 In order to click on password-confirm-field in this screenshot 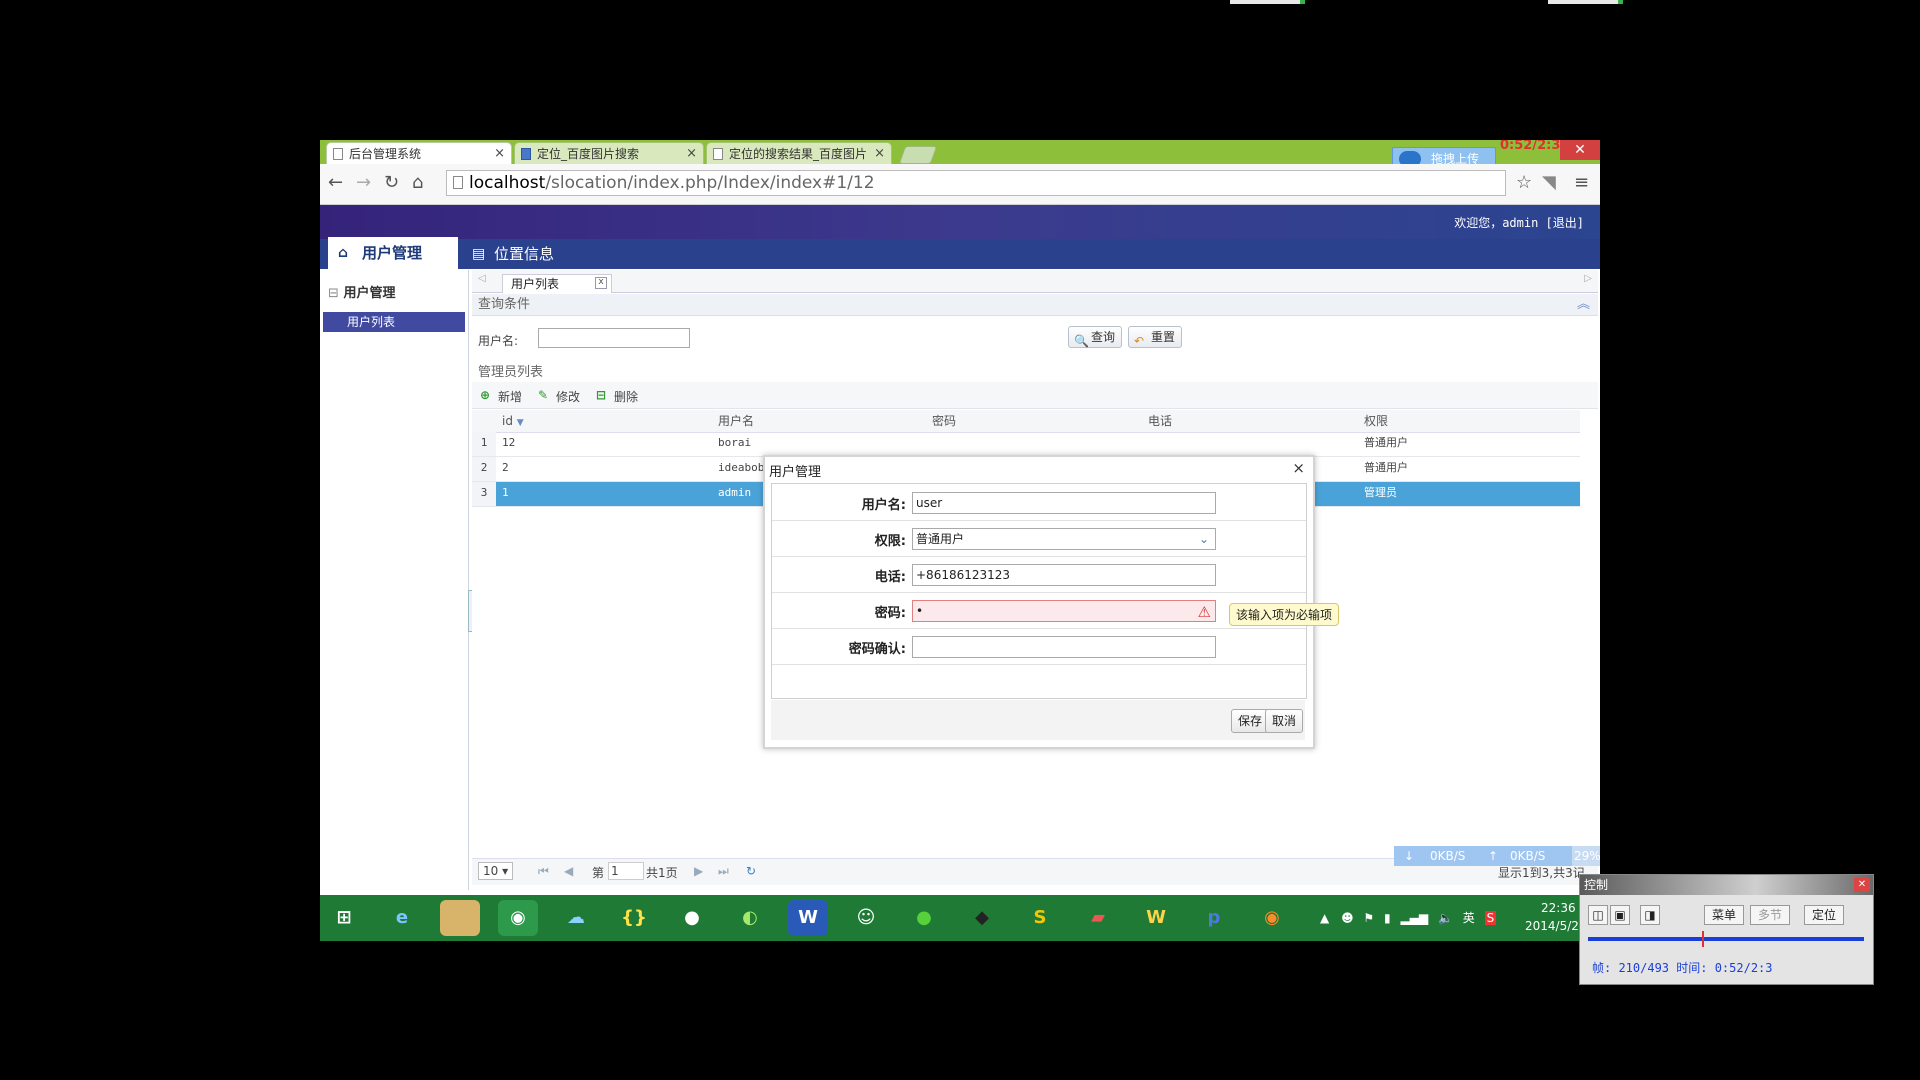, I will do `click(1064, 647)`.